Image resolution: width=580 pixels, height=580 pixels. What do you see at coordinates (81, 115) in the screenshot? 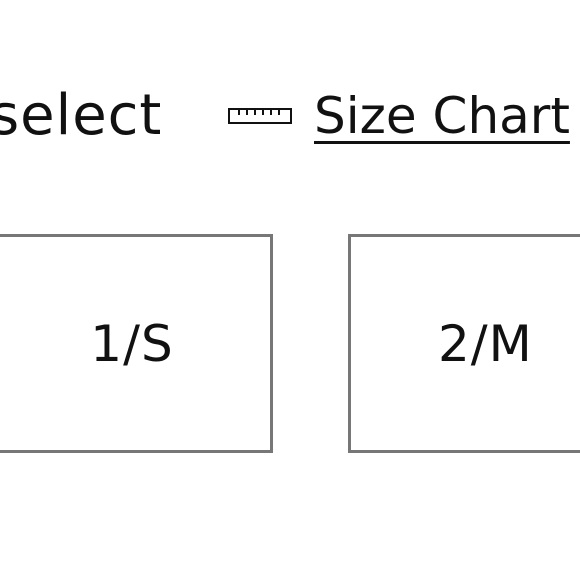
I see `select-size-label: select` at bounding box center [81, 115].